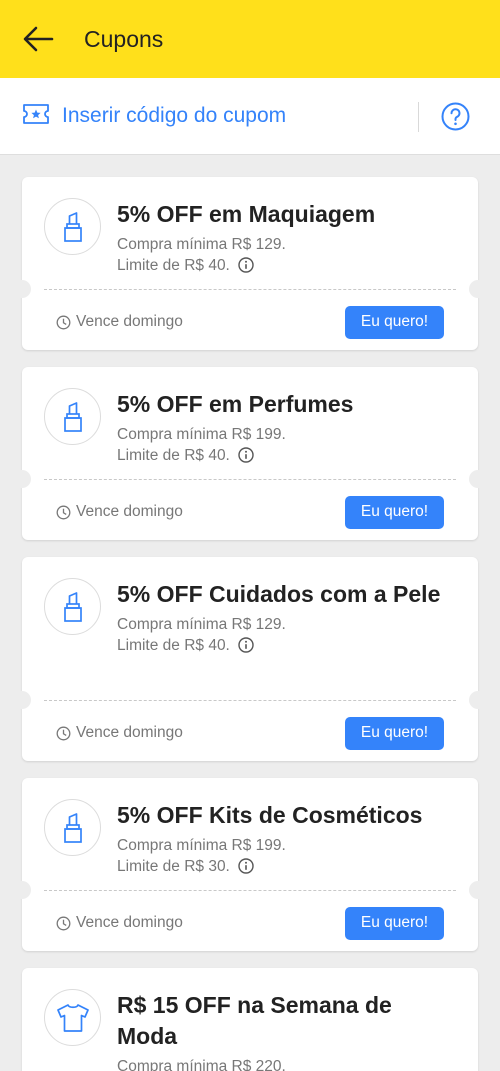 The image size is (500, 1071). I want to click on coupon-title: 5% OFF em Perfumes, so click(235, 404).